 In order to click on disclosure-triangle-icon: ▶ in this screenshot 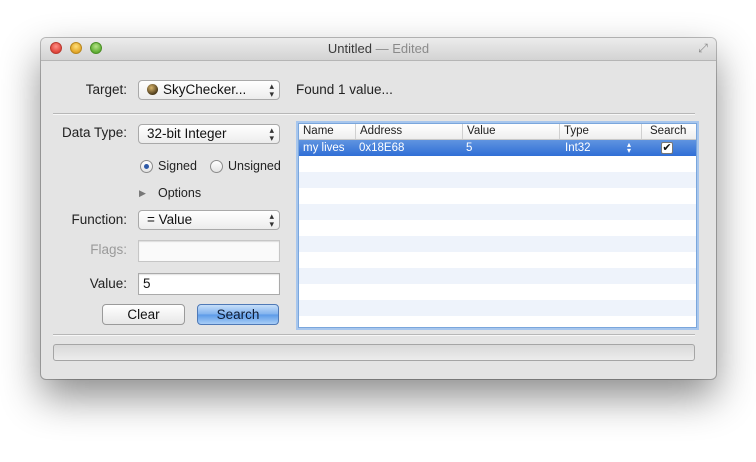, I will do `click(142, 193)`.